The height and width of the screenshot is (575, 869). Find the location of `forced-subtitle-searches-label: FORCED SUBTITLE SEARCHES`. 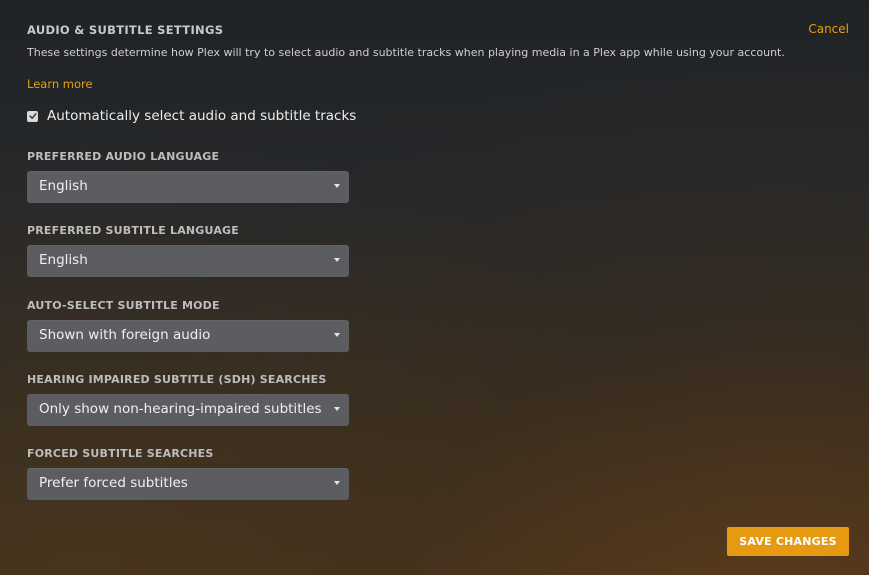

forced-subtitle-searches-label: FORCED SUBTITLE SEARCHES is located at coordinates (120, 453).